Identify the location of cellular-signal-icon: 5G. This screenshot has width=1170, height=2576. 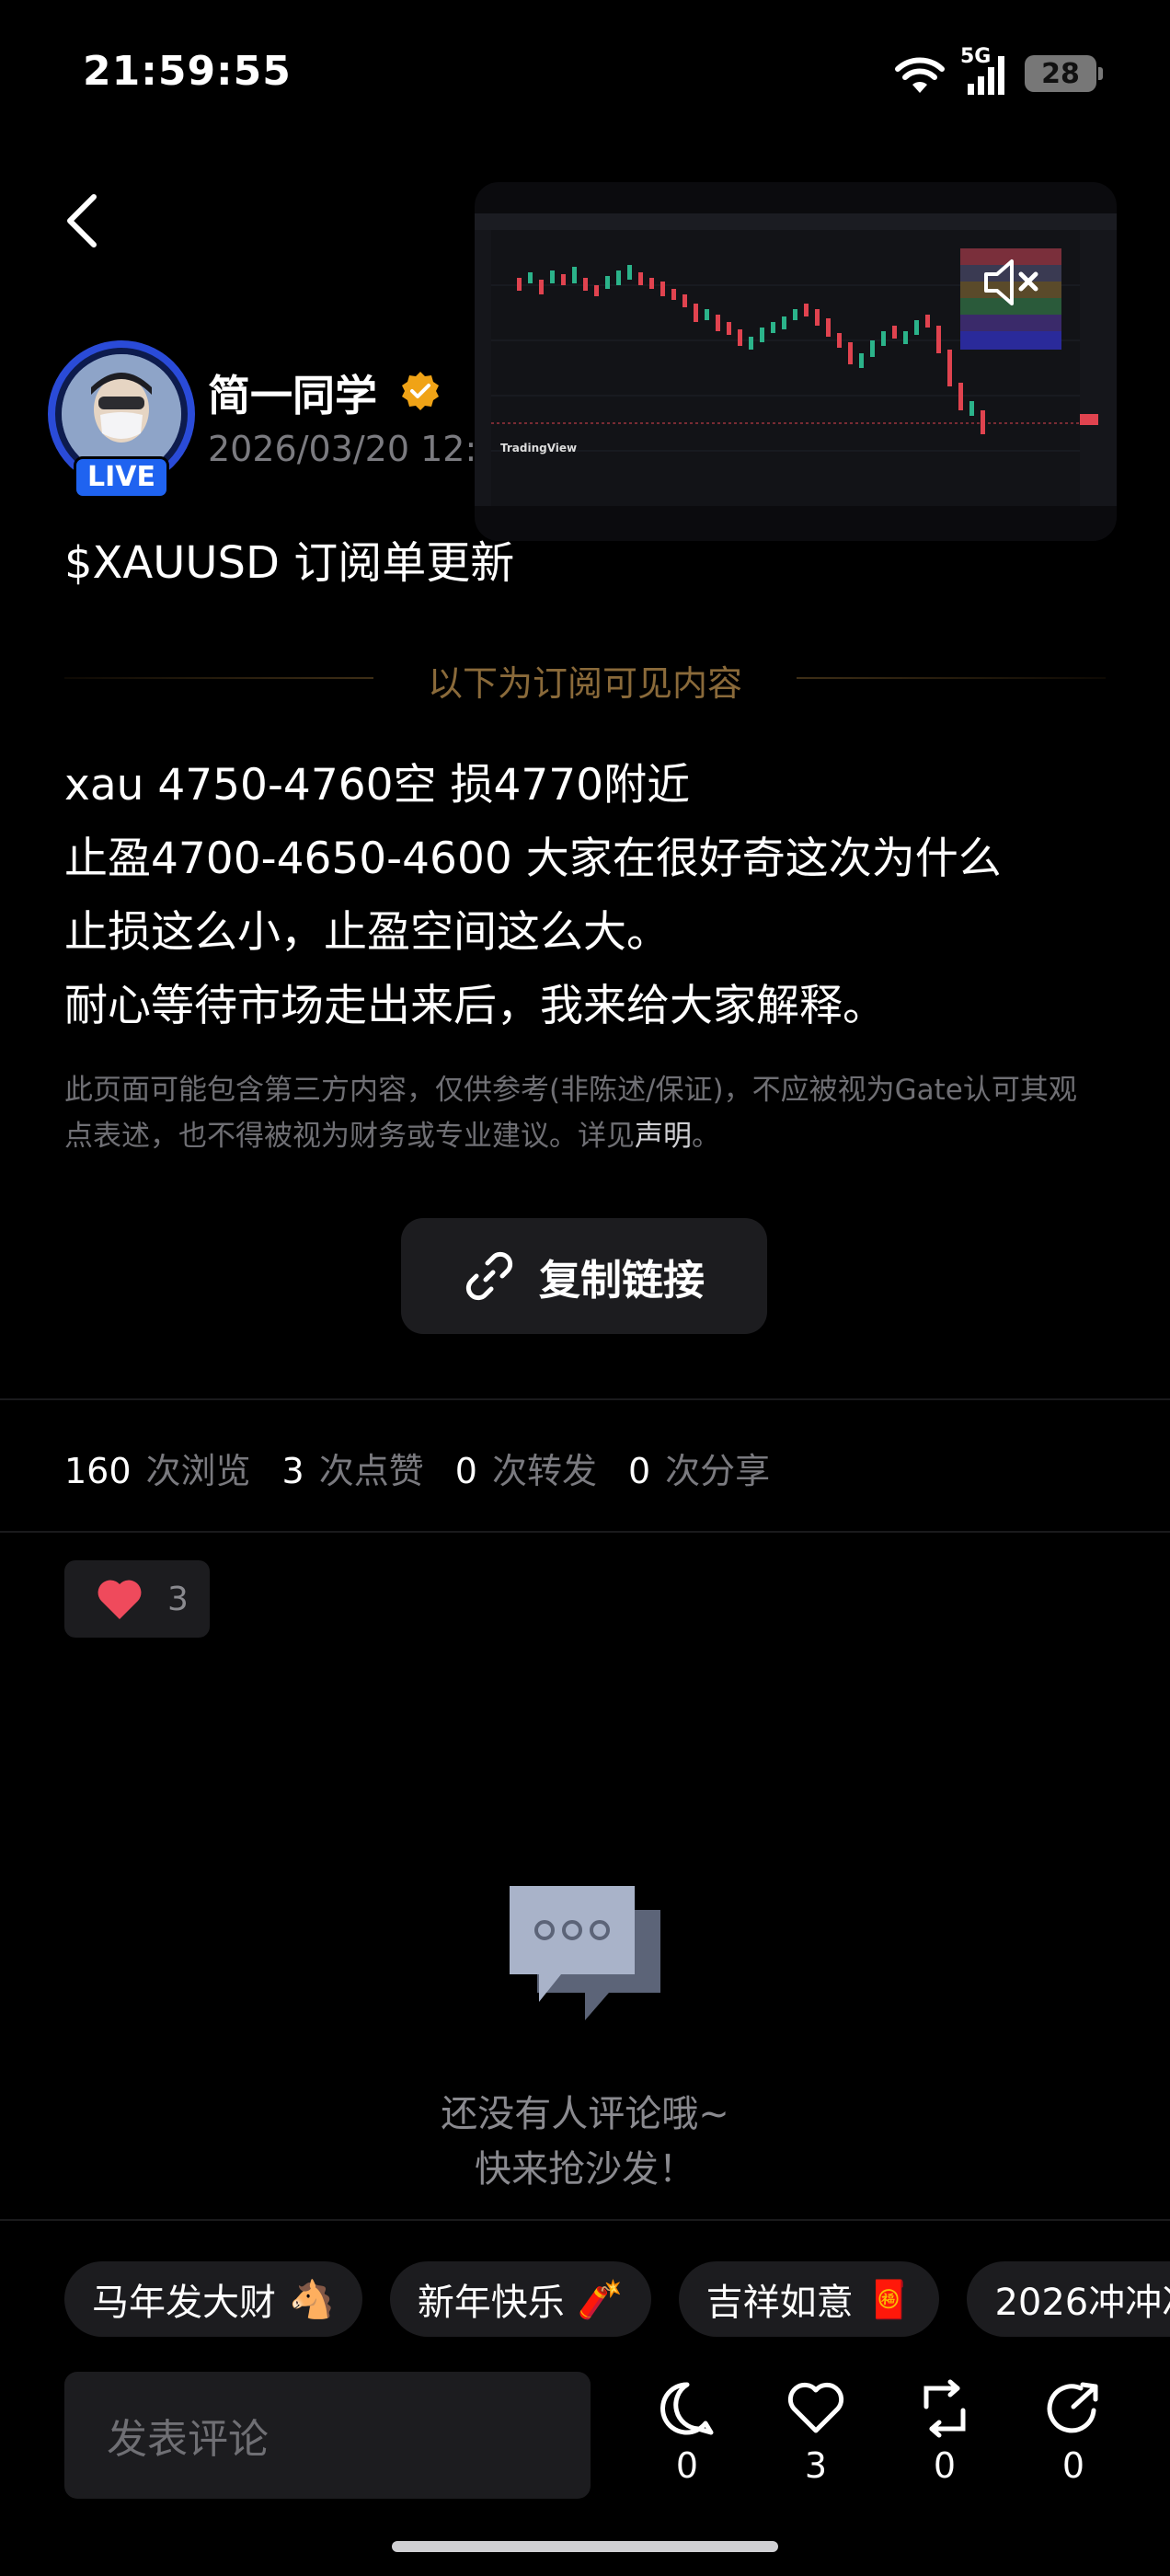
(986, 71).